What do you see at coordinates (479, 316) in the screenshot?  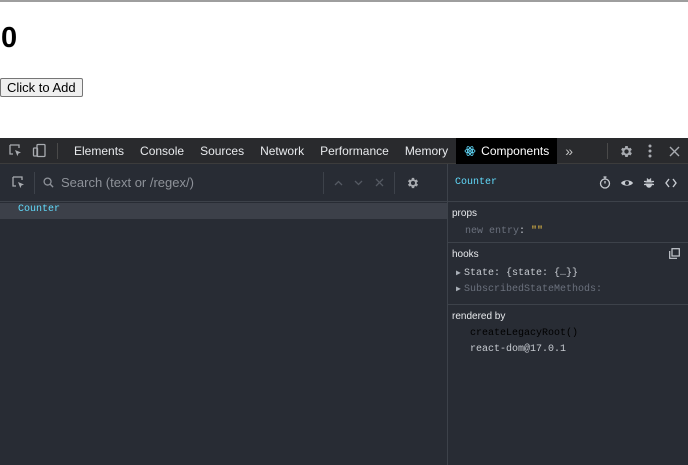 I see `rendered-by-title: rendered by` at bounding box center [479, 316].